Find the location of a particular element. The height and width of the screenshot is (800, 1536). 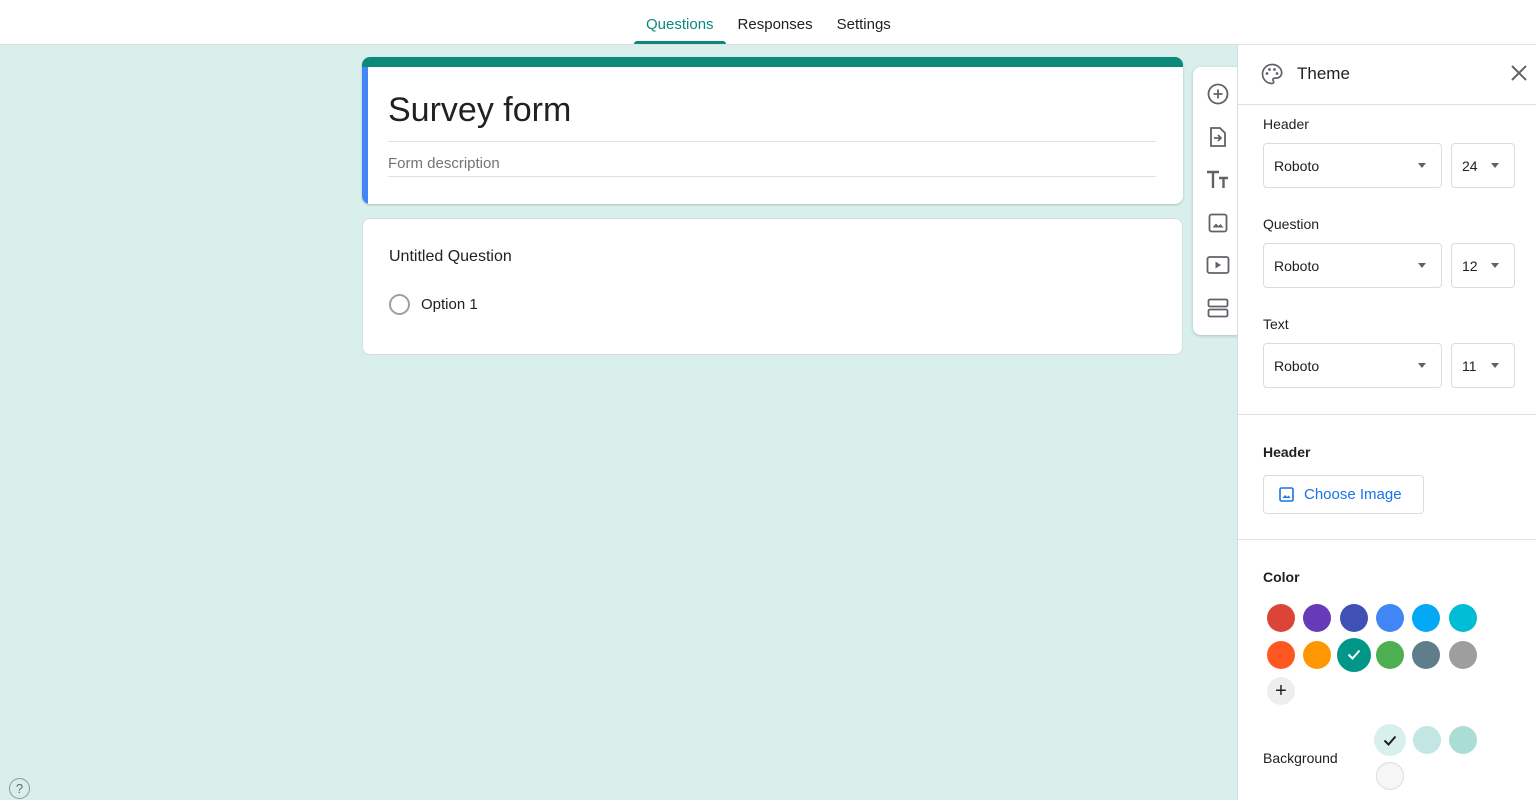

top-bar: Questions Responses Settings is located at coordinates (768, 22).